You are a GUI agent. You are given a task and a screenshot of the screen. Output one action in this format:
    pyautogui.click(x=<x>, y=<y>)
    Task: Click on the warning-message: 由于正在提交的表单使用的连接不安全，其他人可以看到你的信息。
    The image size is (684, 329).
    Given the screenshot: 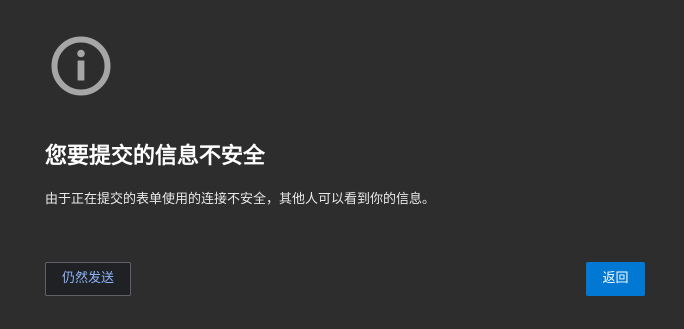 What is the action you would take?
    pyautogui.click(x=240, y=199)
    